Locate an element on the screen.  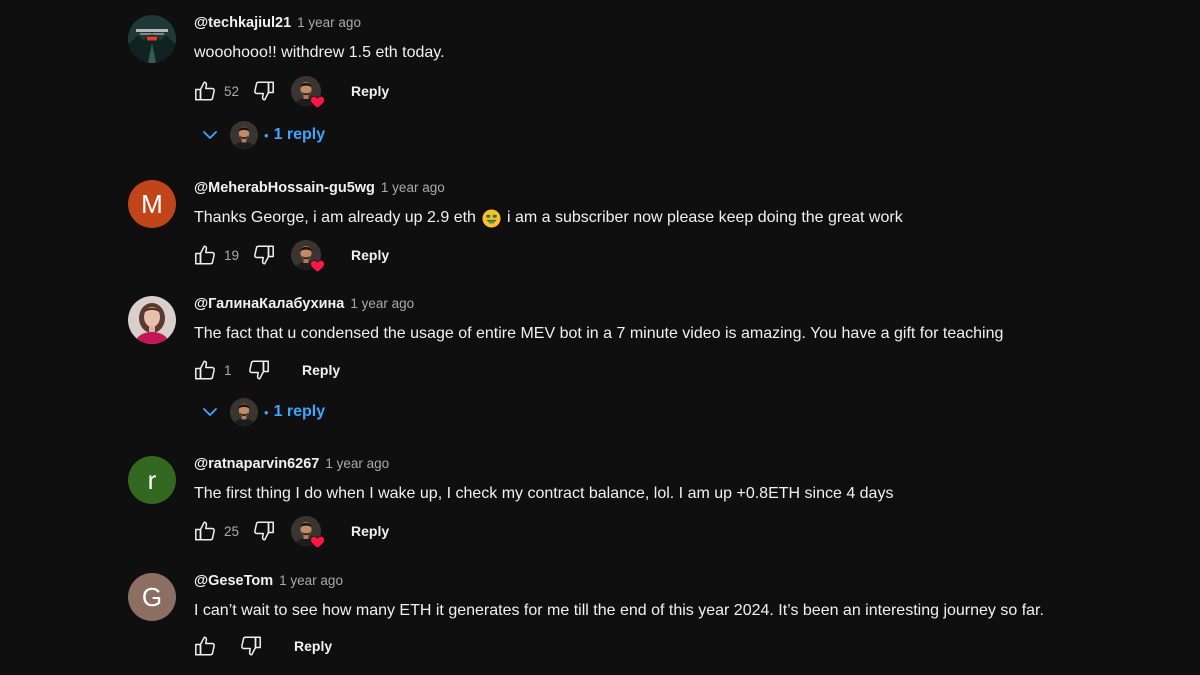
comment-header: @ratnaparvin6267 1 year ago is located at coordinates (661, 467).